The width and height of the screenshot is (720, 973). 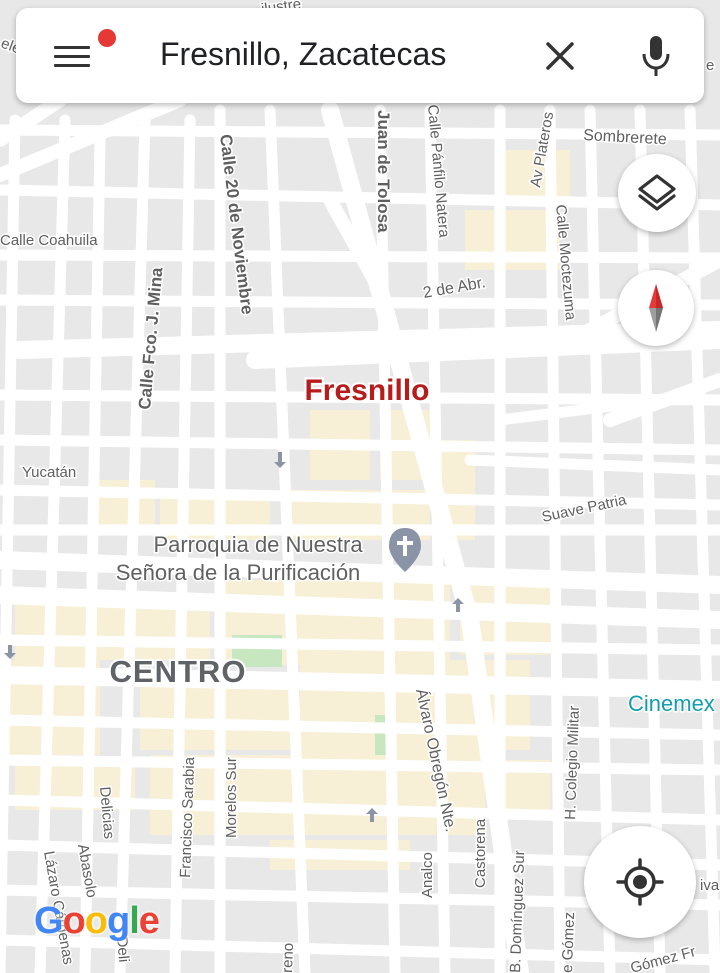 What do you see at coordinates (49, 472) in the screenshot?
I see `street-label: Yucatán` at bounding box center [49, 472].